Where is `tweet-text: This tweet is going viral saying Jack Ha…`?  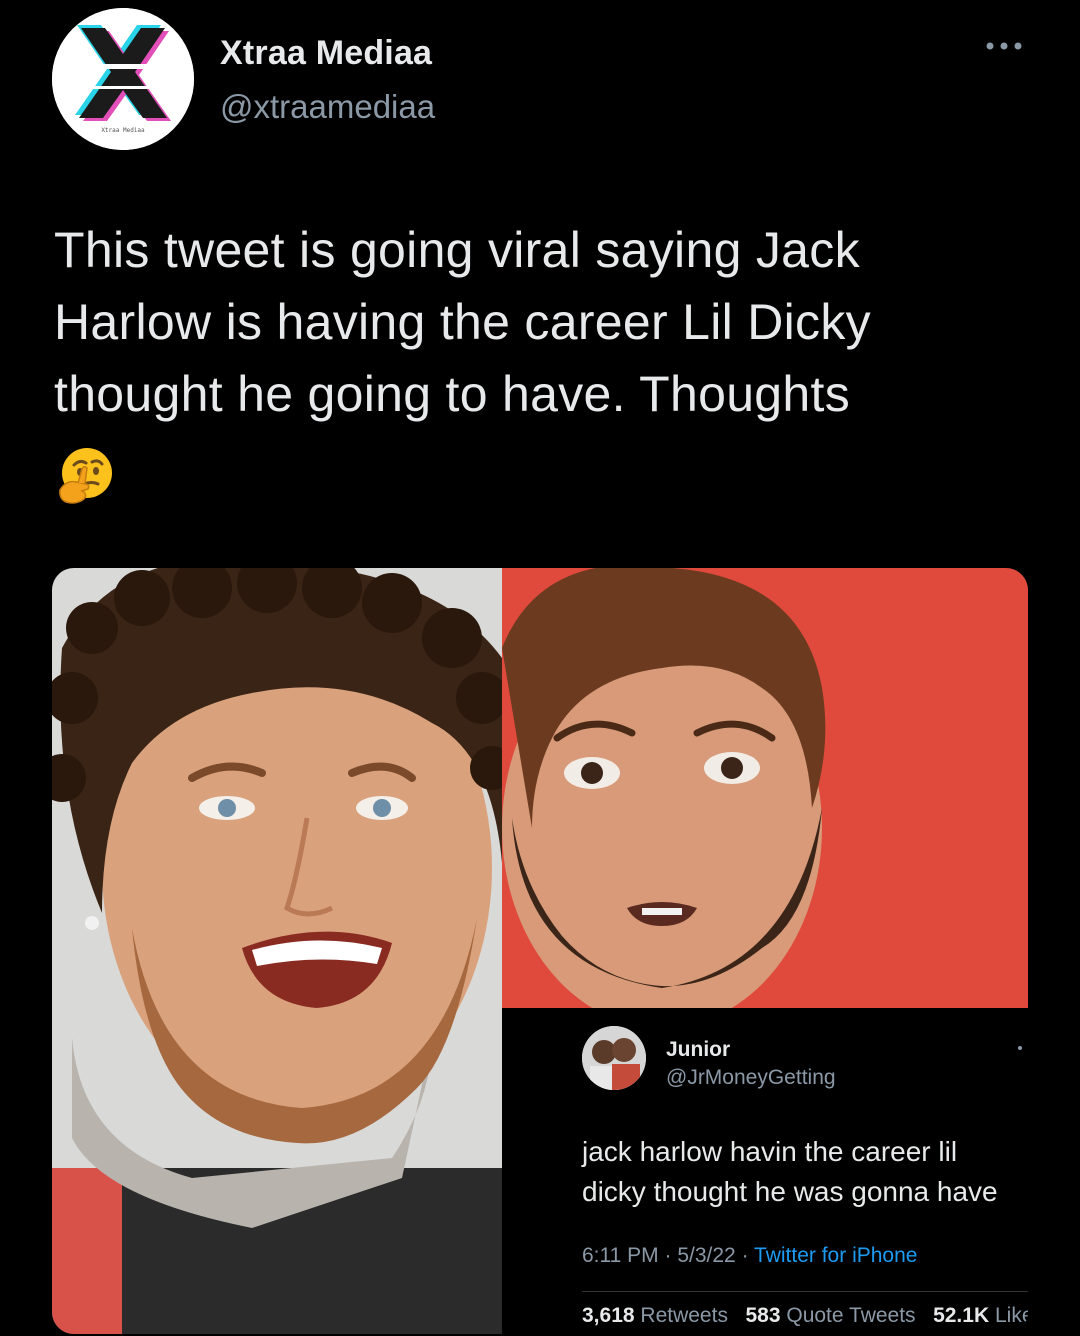
tweet-text: This tweet is going viral saying Jack Ha… is located at coordinates (462, 322).